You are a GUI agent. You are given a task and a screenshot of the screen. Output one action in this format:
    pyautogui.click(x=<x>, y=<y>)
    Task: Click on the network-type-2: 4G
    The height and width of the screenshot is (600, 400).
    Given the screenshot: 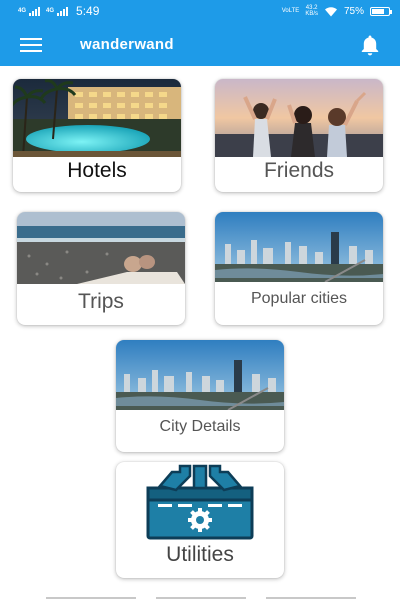 What is the action you would take?
    pyautogui.click(x=50, y=11)
    